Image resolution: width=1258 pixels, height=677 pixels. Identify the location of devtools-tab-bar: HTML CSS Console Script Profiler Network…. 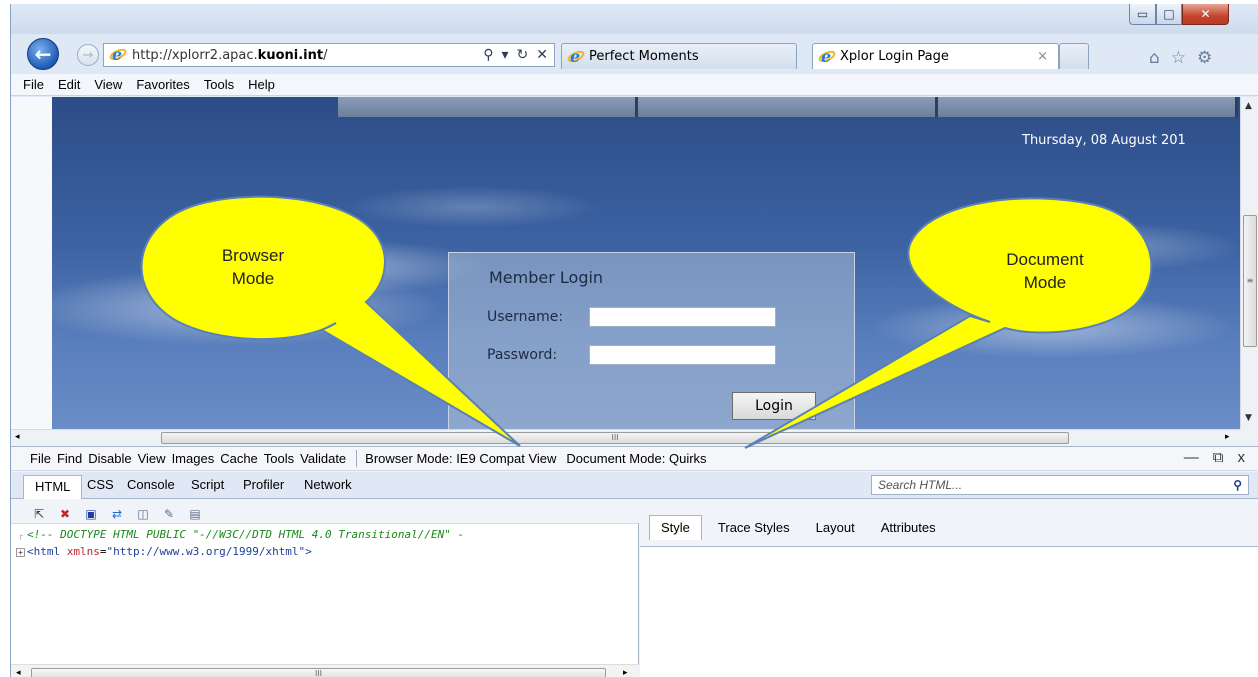
(634, 485).